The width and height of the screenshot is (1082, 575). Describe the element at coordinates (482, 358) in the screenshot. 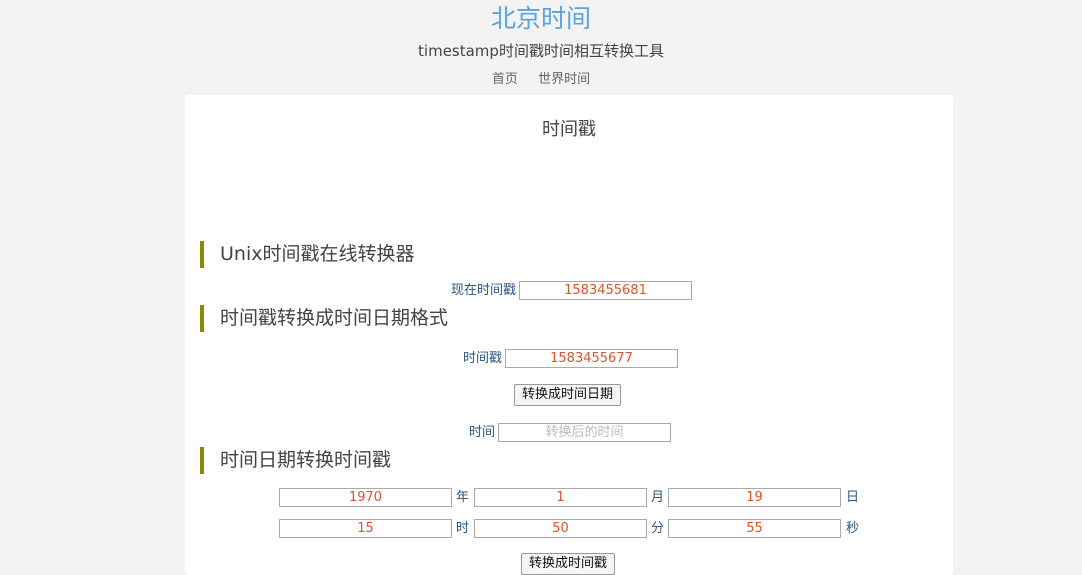

I see `timestamp-label: 时间戳` at that location.